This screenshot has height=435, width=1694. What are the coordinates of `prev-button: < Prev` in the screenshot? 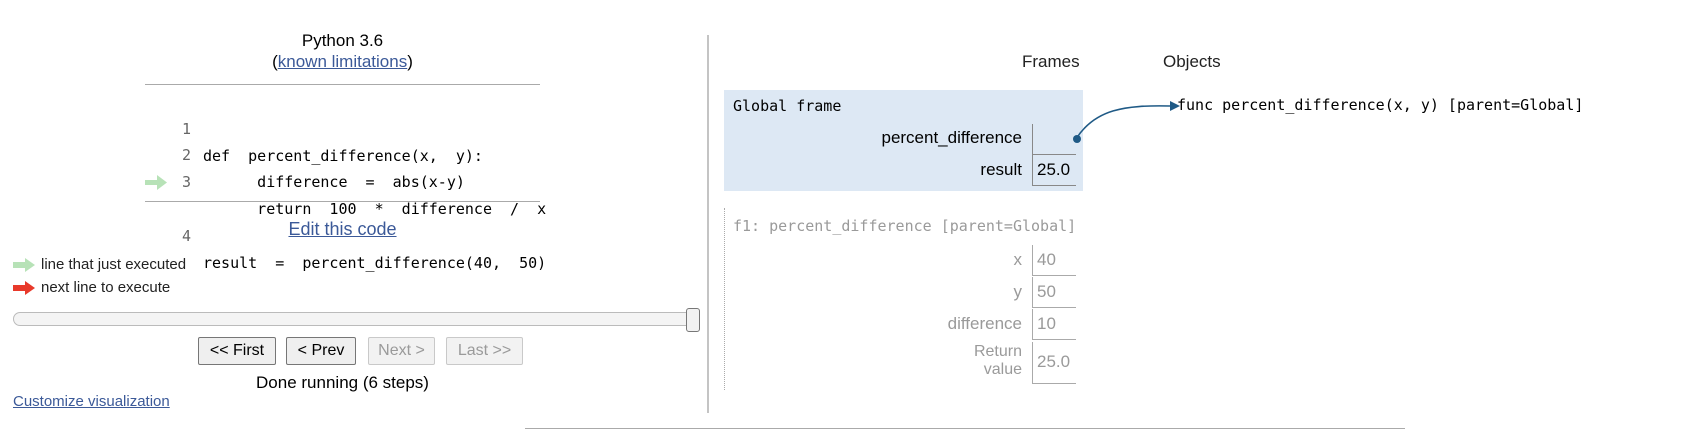 It's located at (321, 351).